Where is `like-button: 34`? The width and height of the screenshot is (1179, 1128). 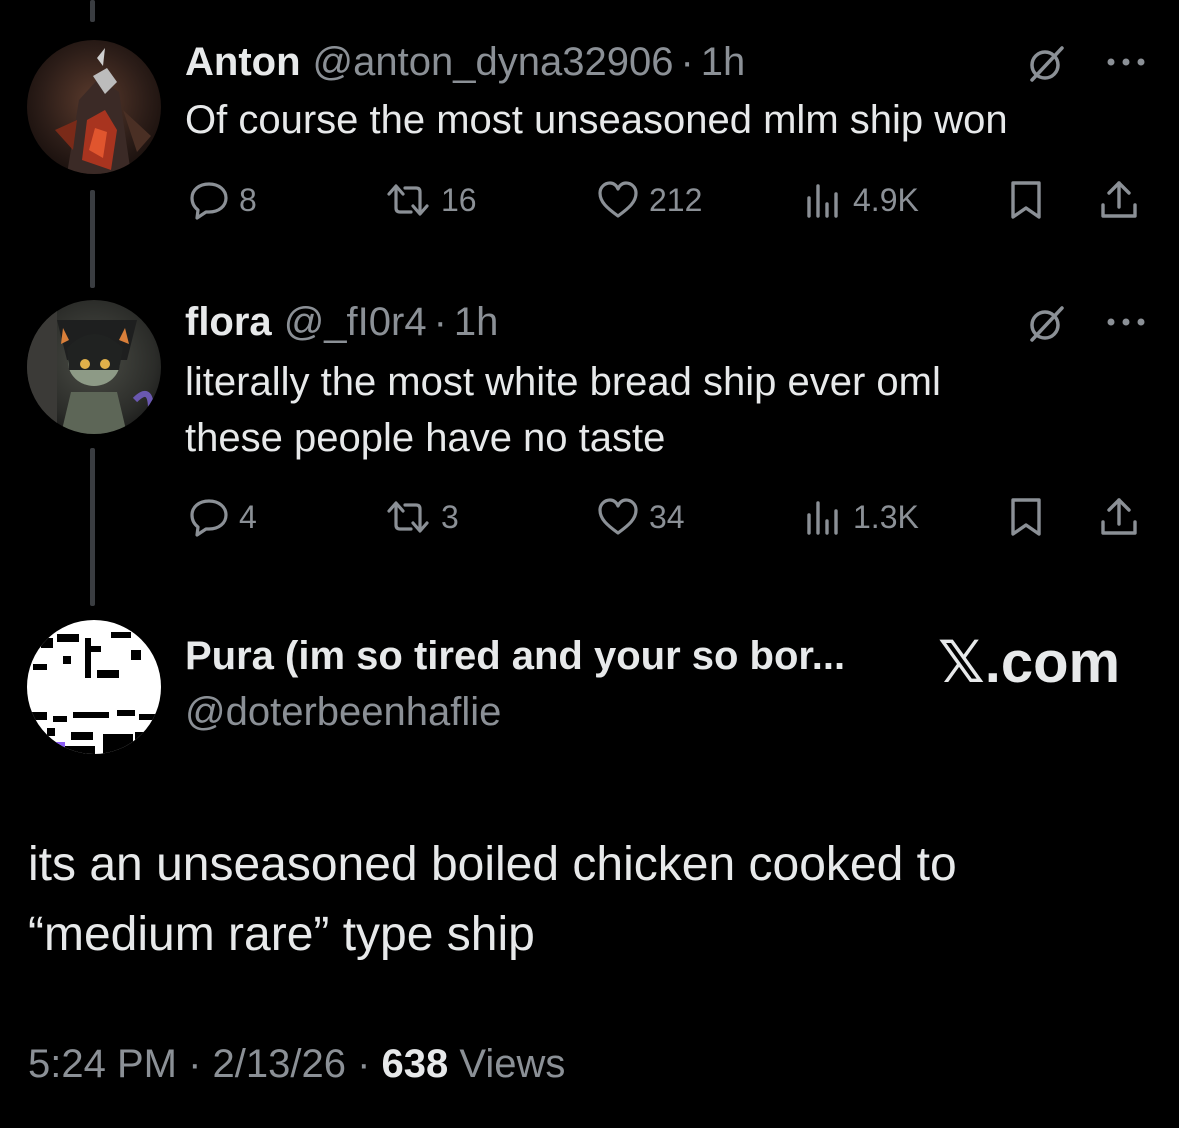
like-button: 34 is located at coordinates (641, 517).